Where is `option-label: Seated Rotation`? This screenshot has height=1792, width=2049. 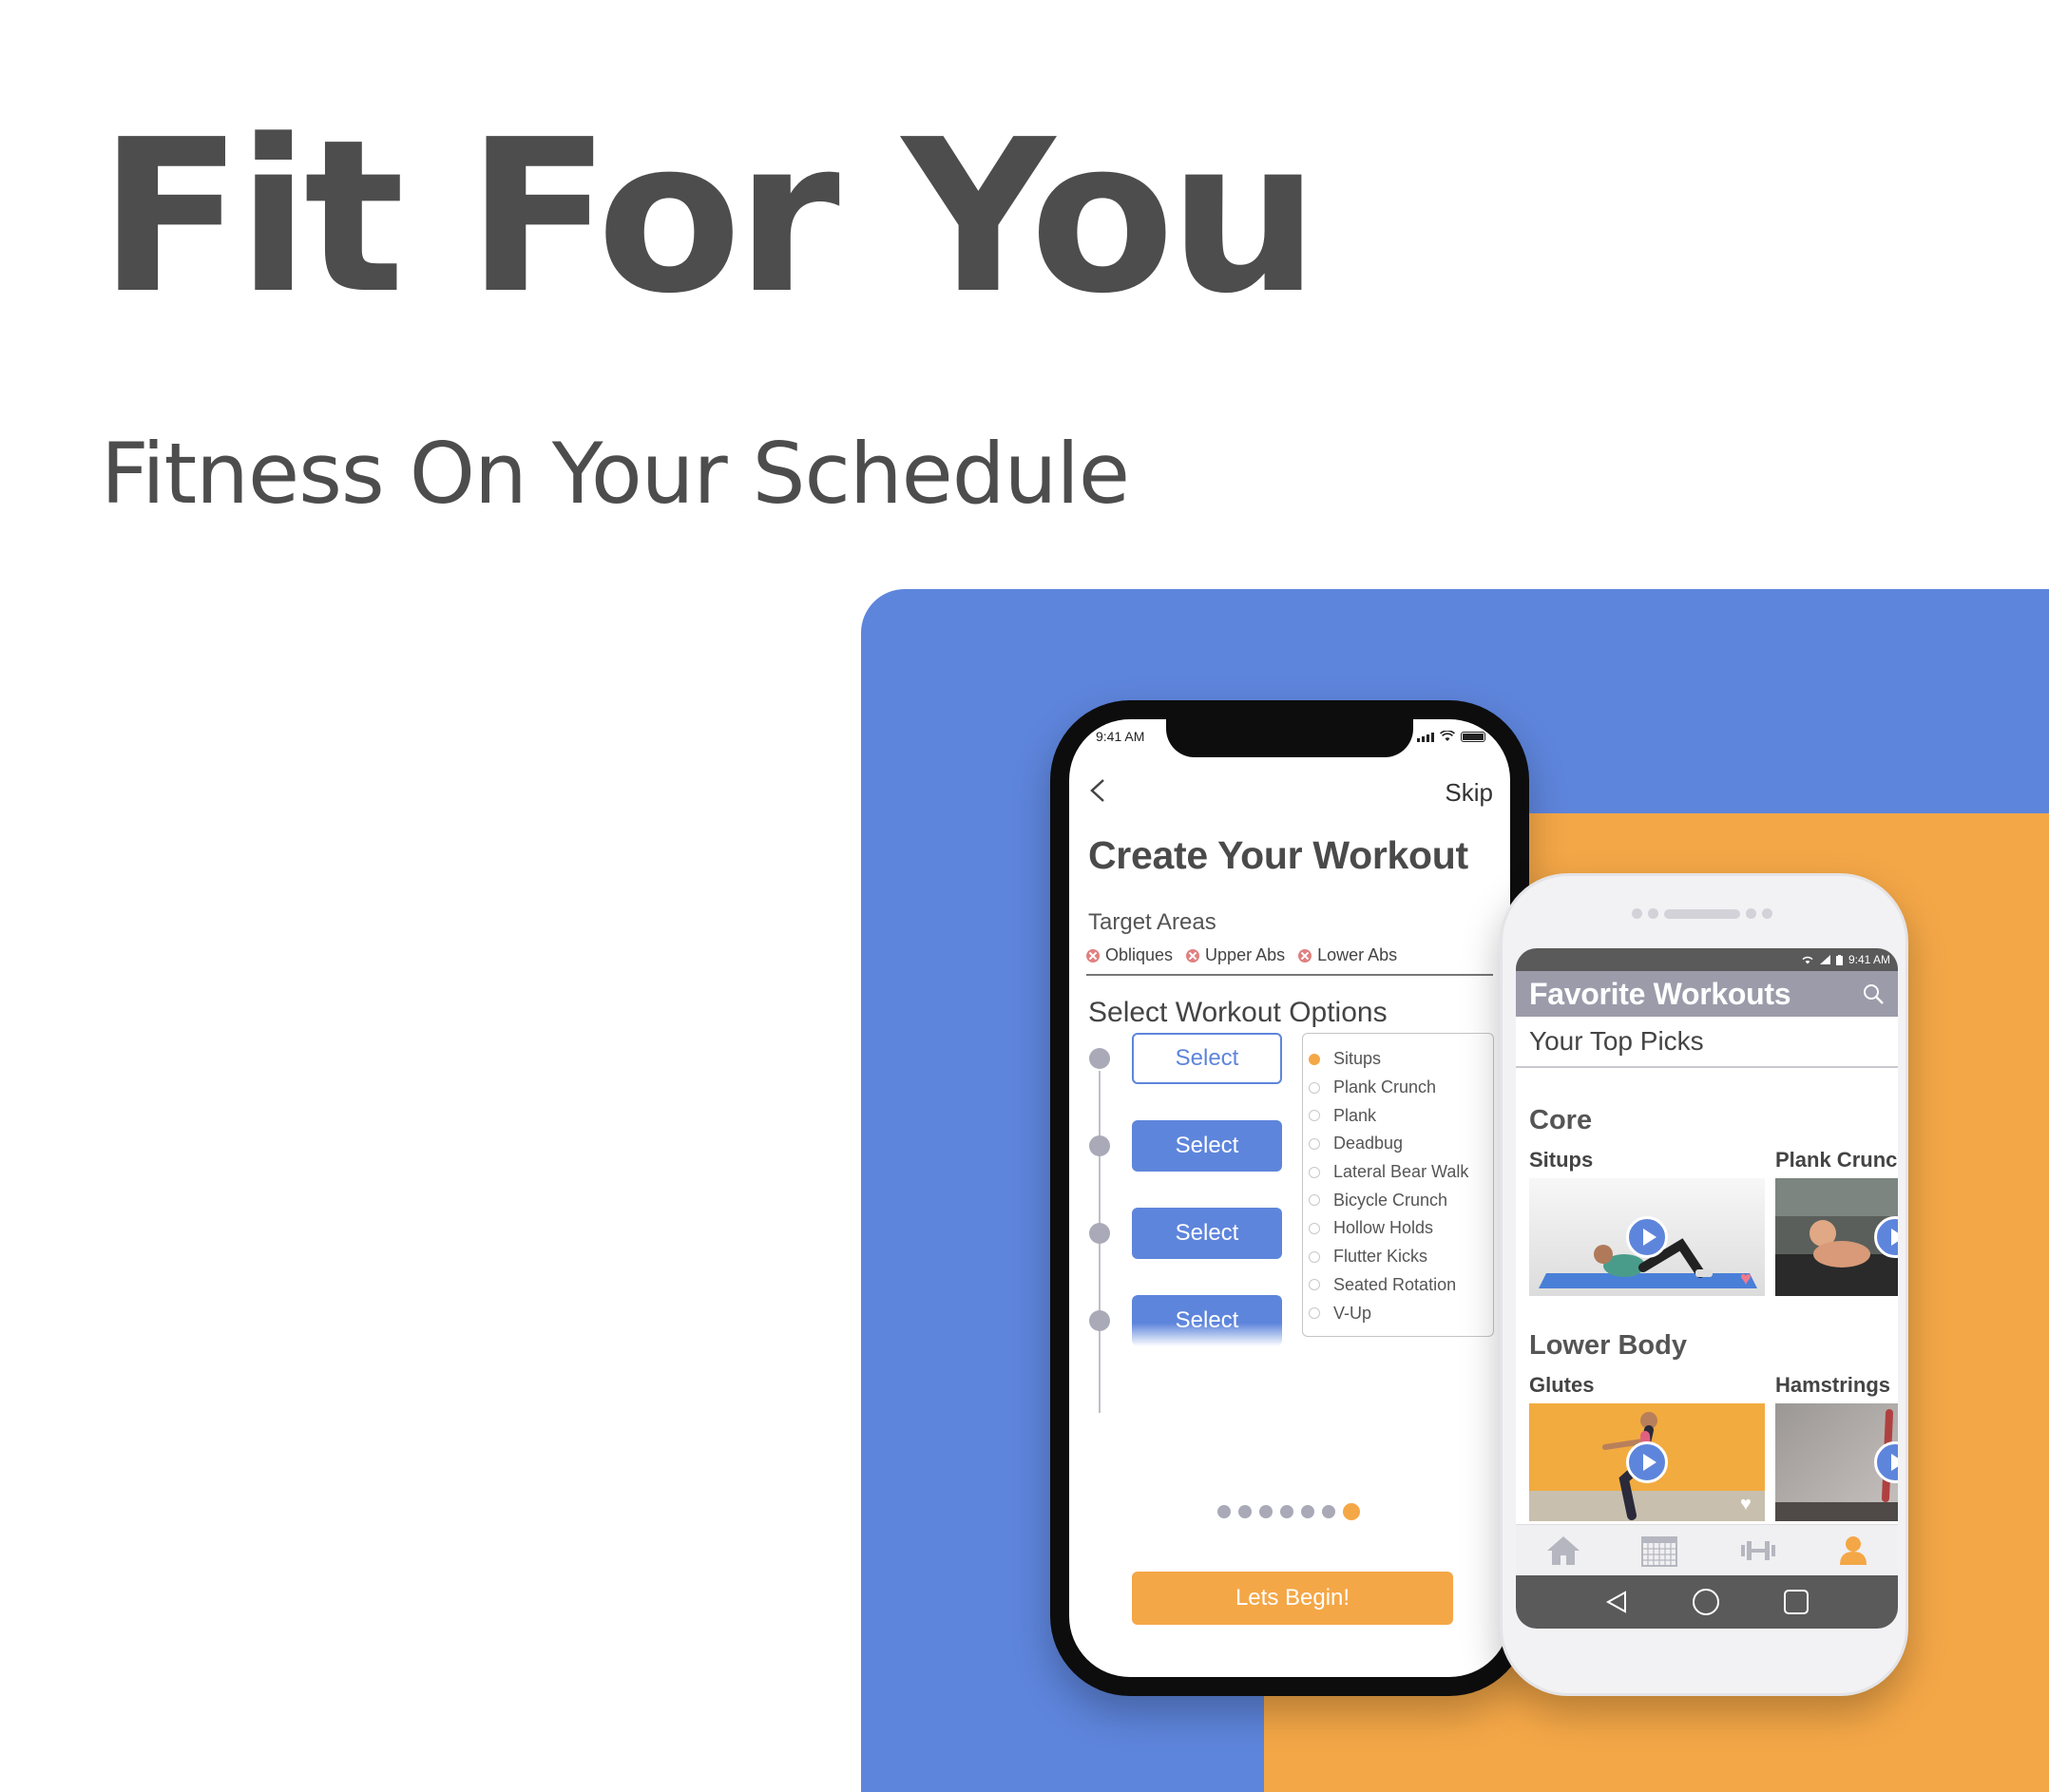 option-label: Seated Rotation is located at coordinates (1395, 1284).